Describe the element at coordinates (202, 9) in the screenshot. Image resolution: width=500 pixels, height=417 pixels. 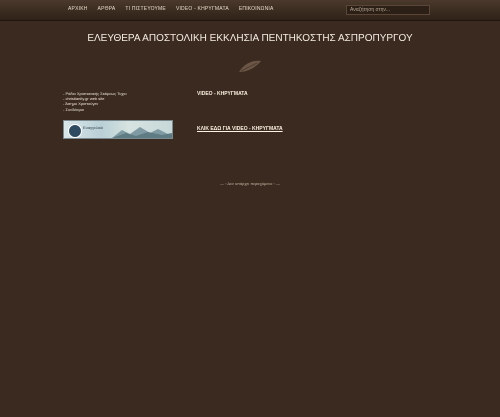
I see `nav-item-video-sermons: VIDEO - ΚΗΡΥΓΜΑΤΑ` at that location.